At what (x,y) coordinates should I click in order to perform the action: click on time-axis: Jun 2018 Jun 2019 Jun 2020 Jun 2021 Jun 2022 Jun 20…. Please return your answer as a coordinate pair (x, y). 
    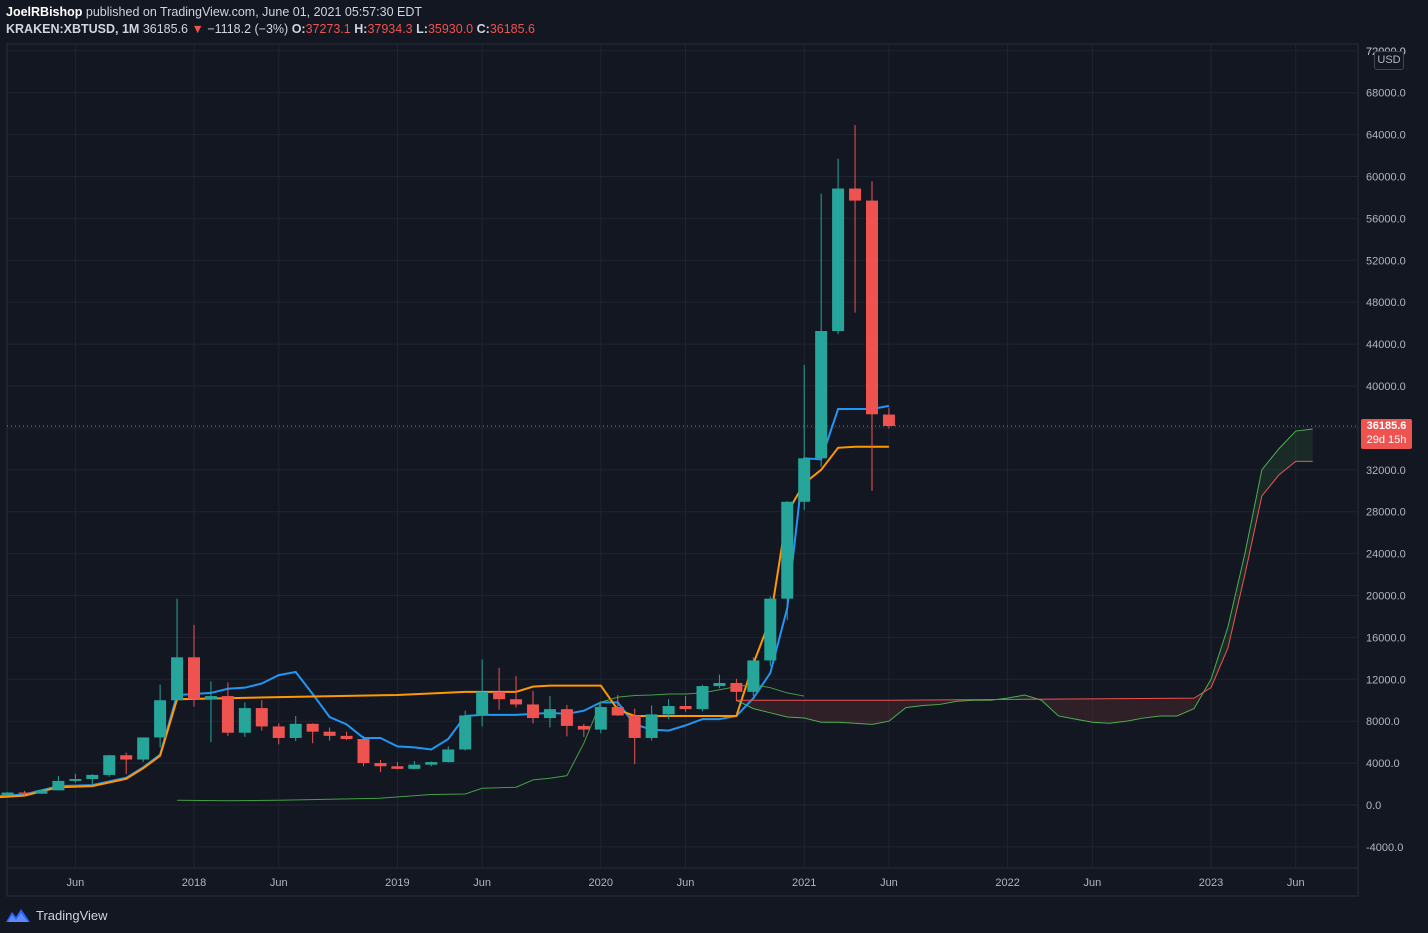
    Looking at the image, I should click on (685, 883).